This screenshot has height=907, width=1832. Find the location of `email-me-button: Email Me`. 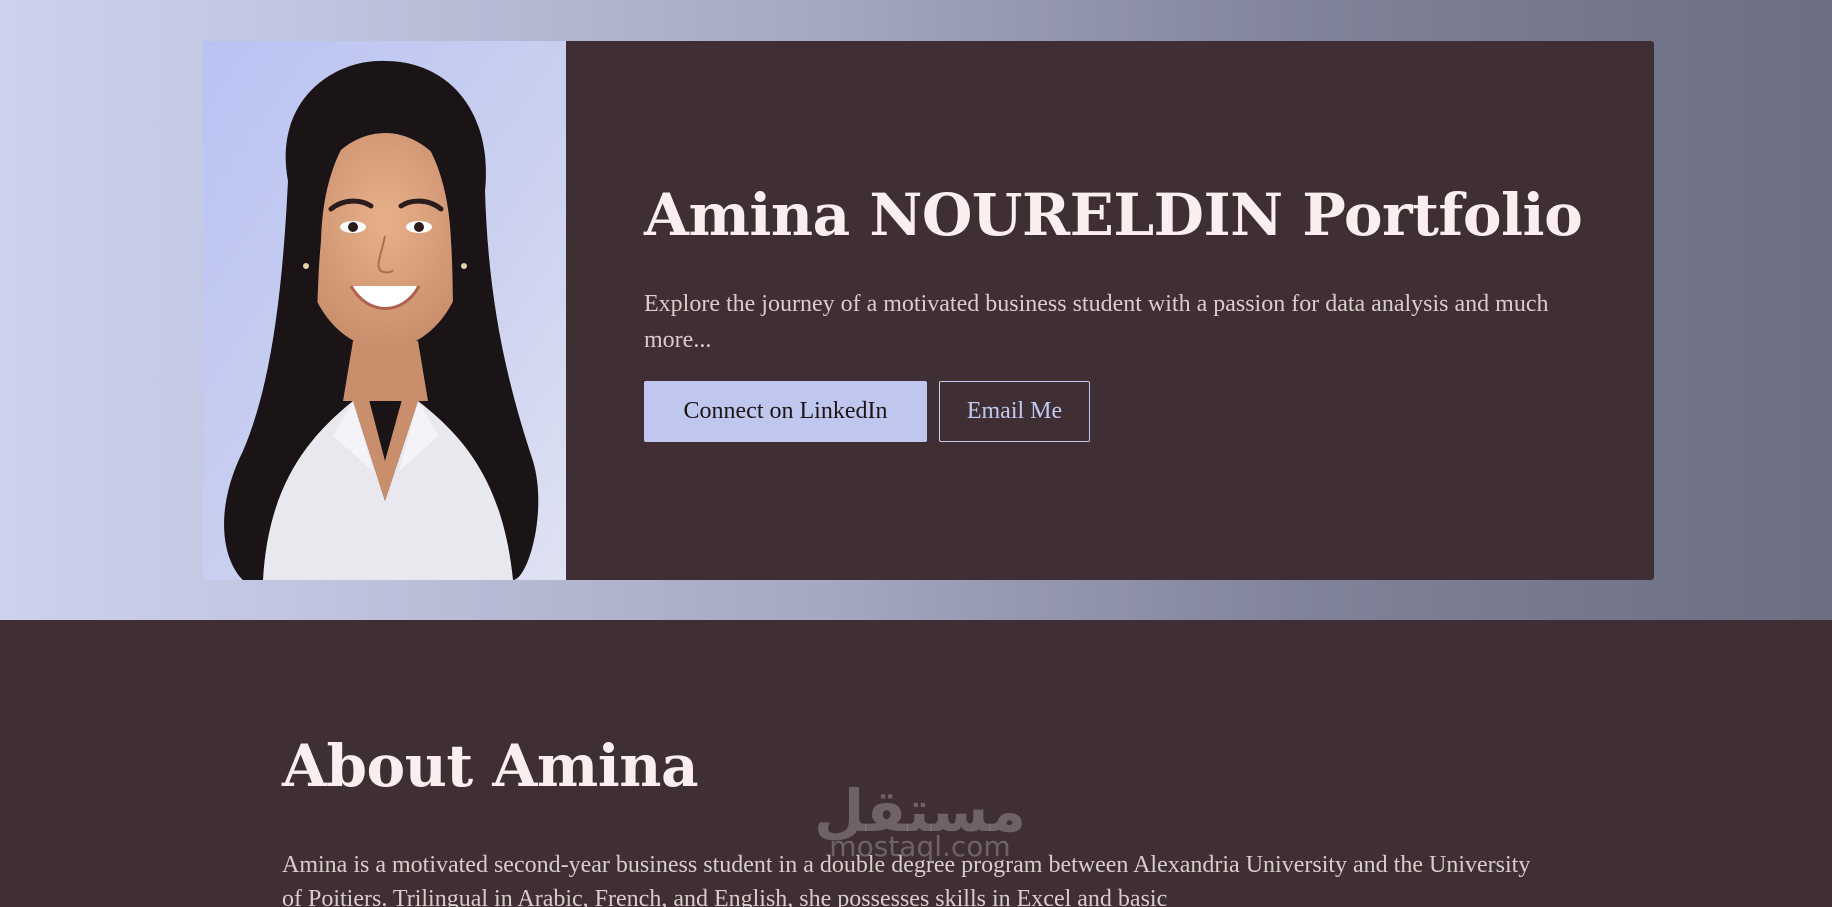

email-me-button: Email Me is located at coordinates (1014, 411).